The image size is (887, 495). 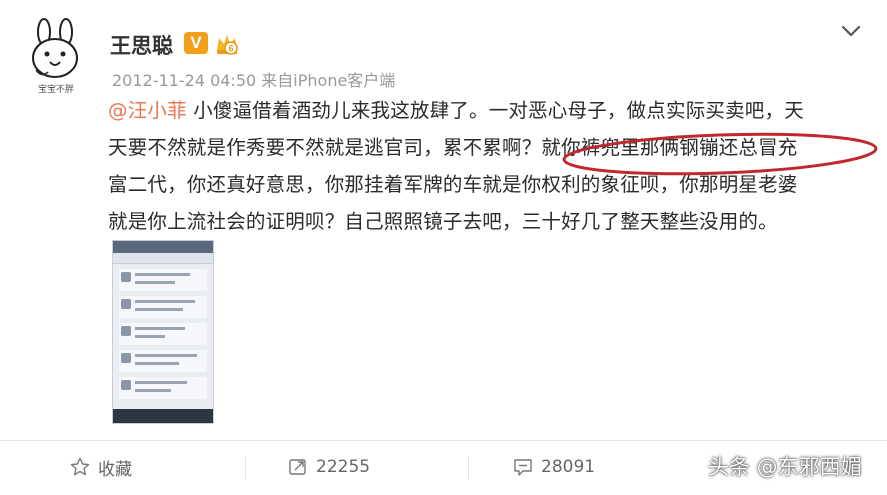 I want to click on timestamp: 2012-11-24 04:50, so click(x=184, y=80).